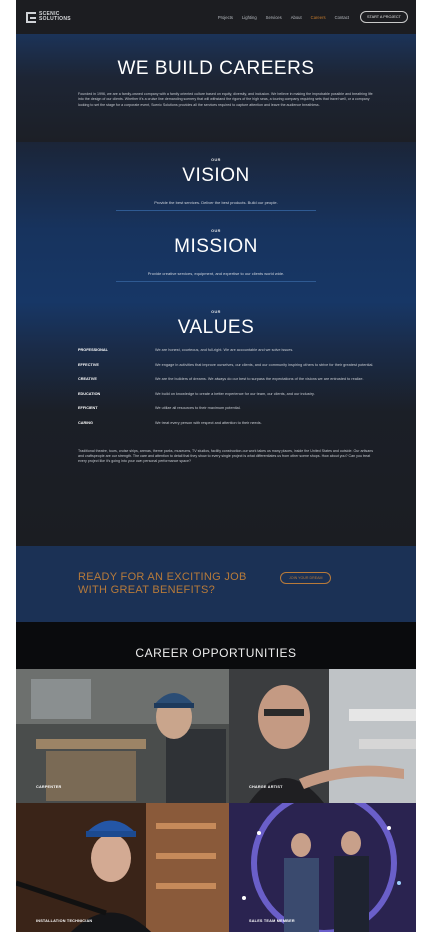 The image size is (432, 932). Describe the element at coordinates (49, 787) in the screenshot. I see `tile-label: CARPENTER` at that location.